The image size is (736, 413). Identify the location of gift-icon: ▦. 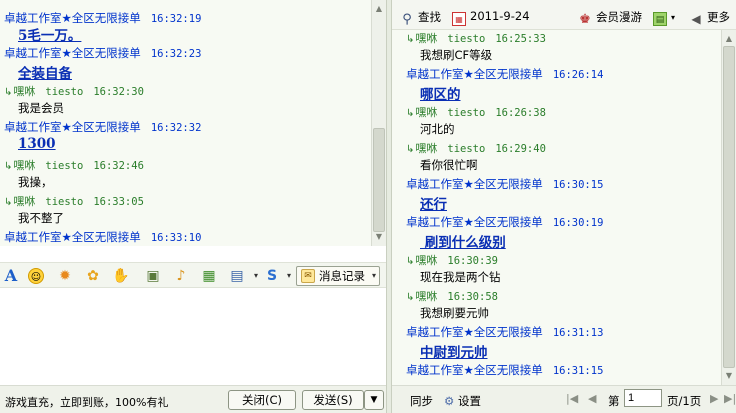
(209, 276).